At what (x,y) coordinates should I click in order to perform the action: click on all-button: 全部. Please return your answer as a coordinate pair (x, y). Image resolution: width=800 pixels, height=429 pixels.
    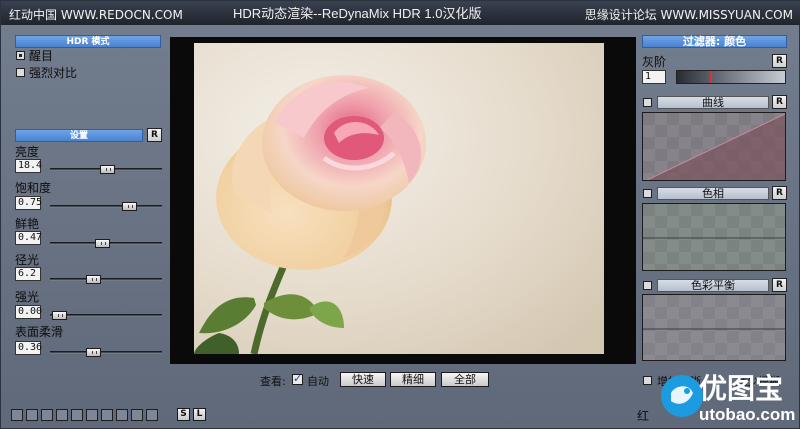
    Looking at the image, I should click on (465, 379).